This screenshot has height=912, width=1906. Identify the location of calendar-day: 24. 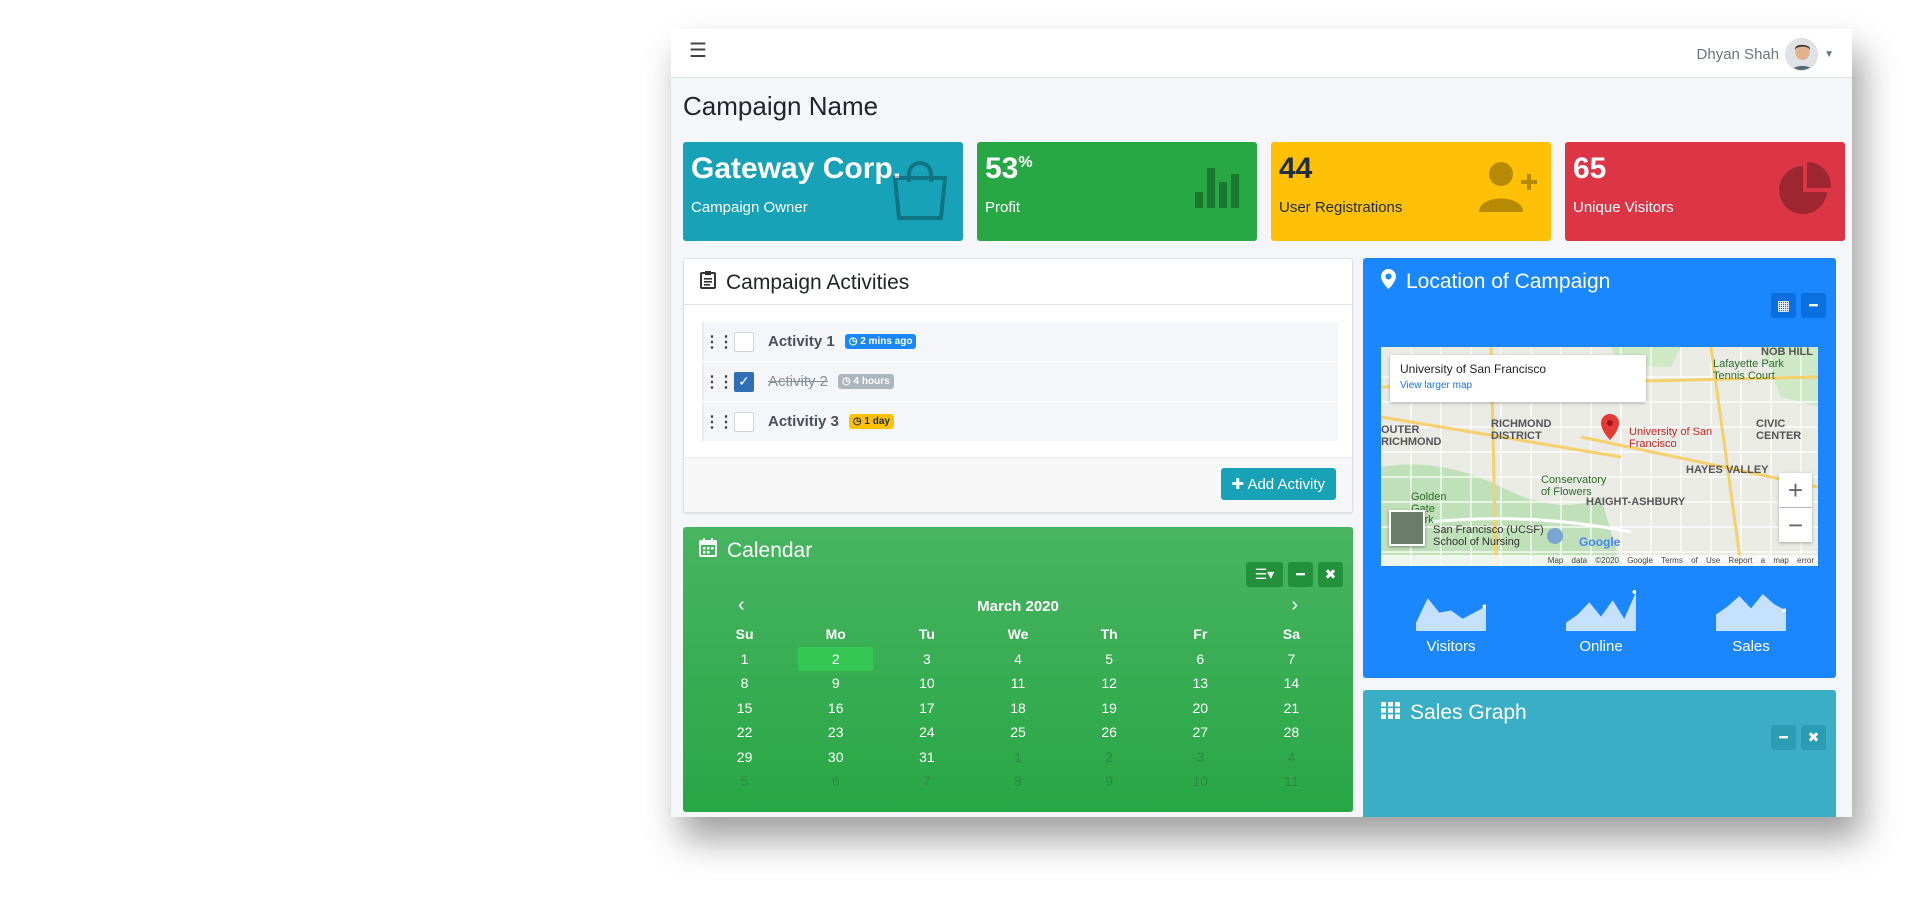
(926, 732).